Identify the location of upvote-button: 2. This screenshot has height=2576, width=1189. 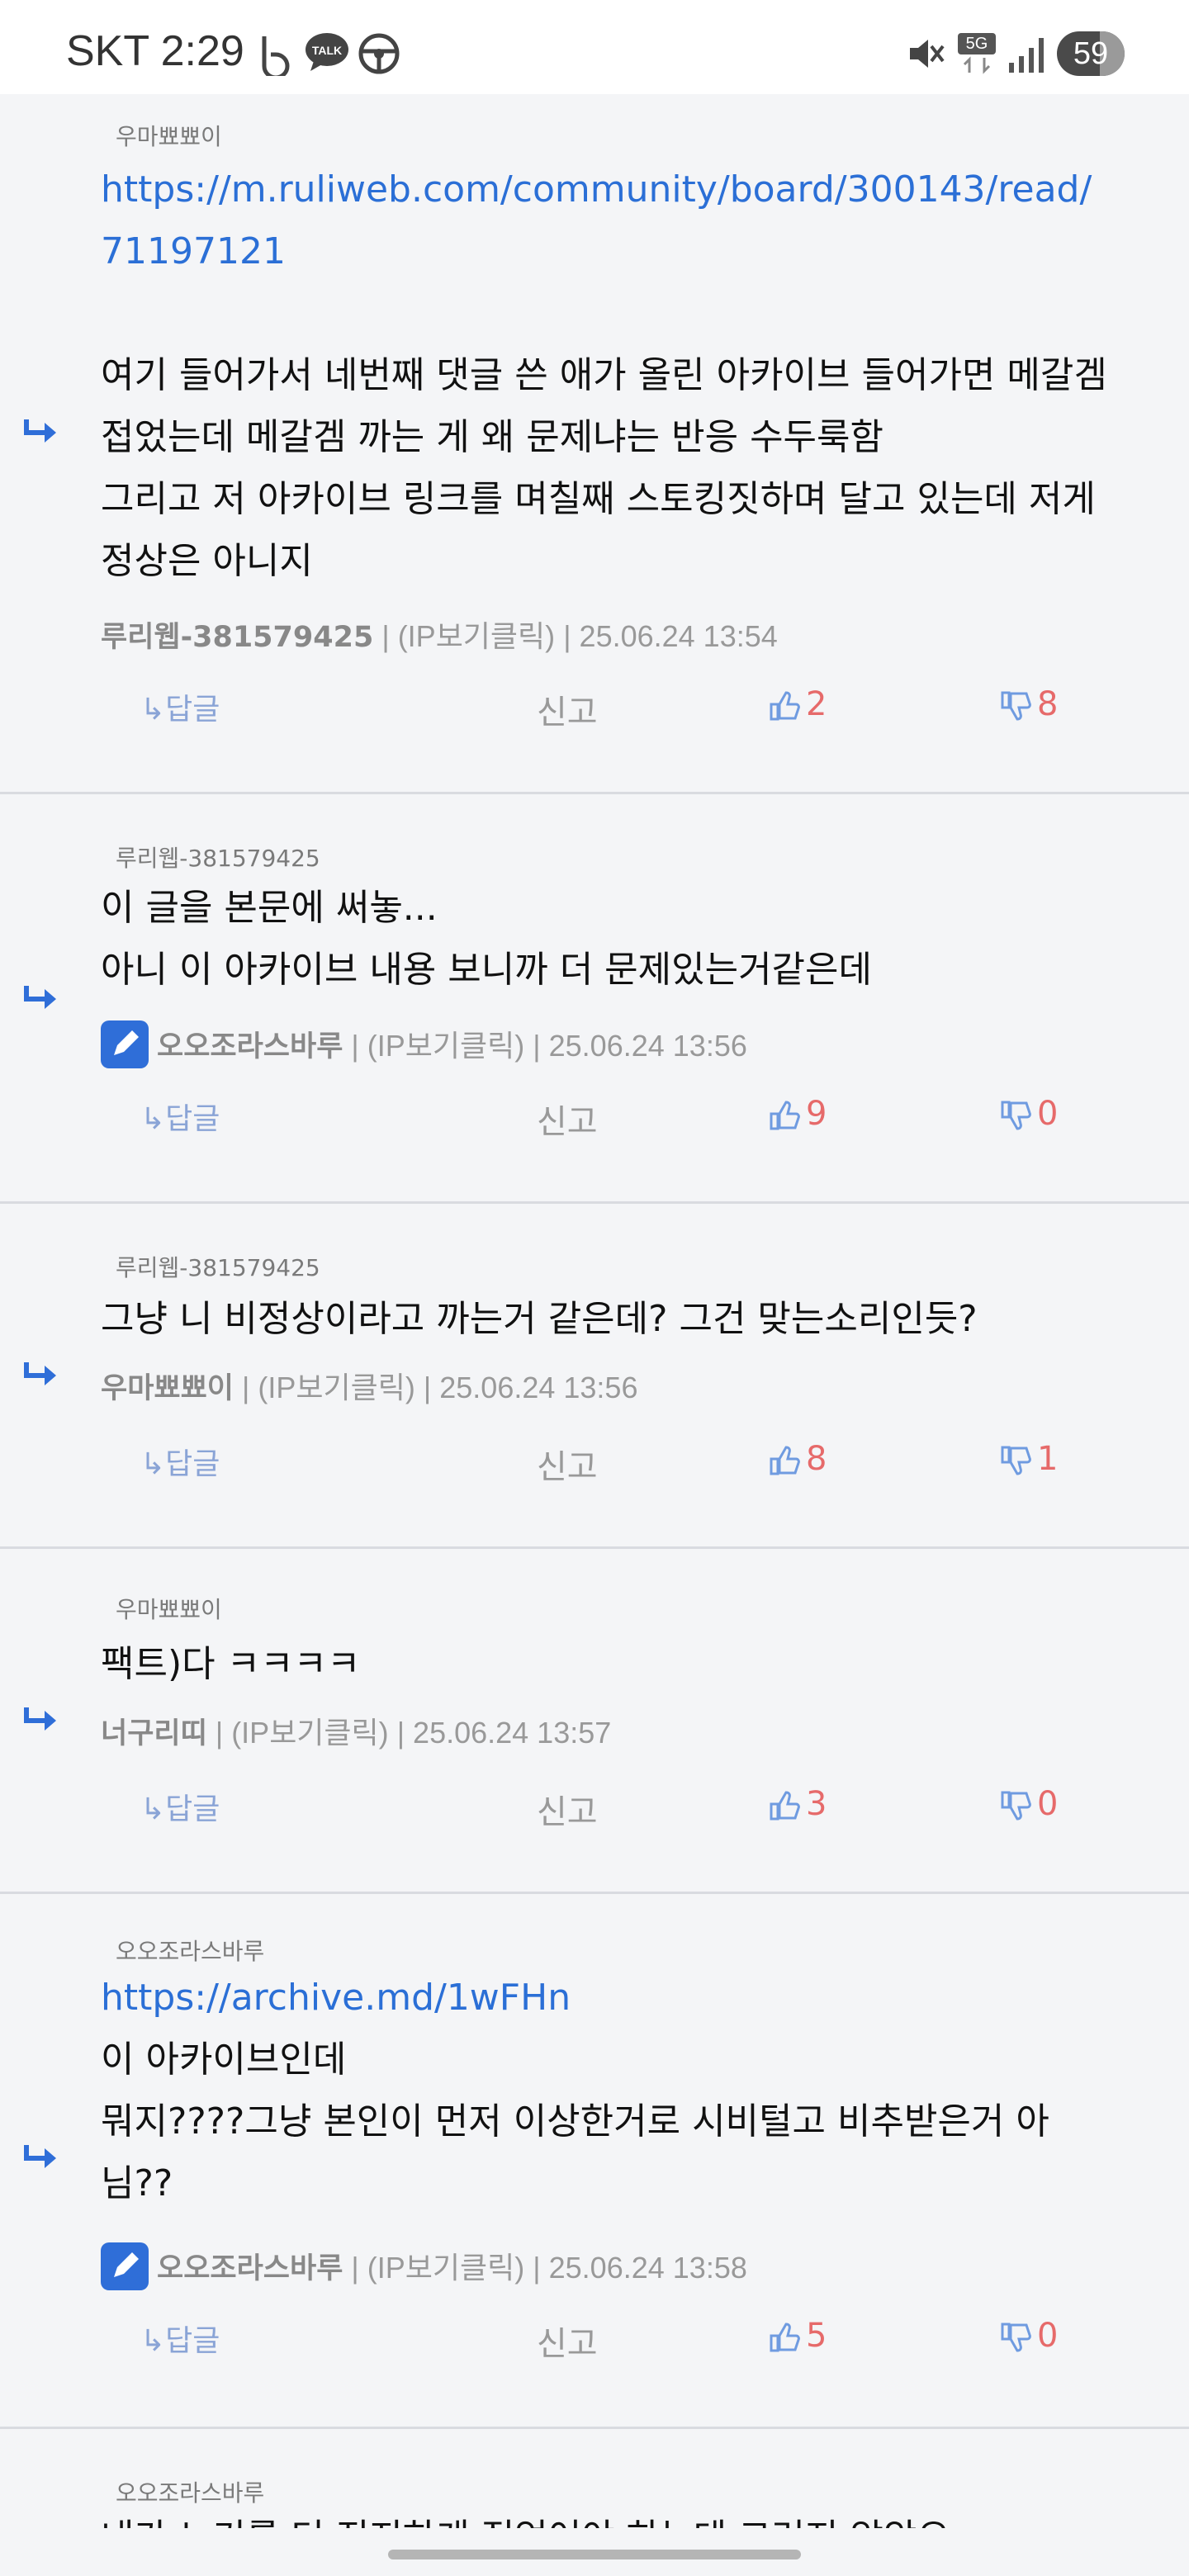
(797, 704).